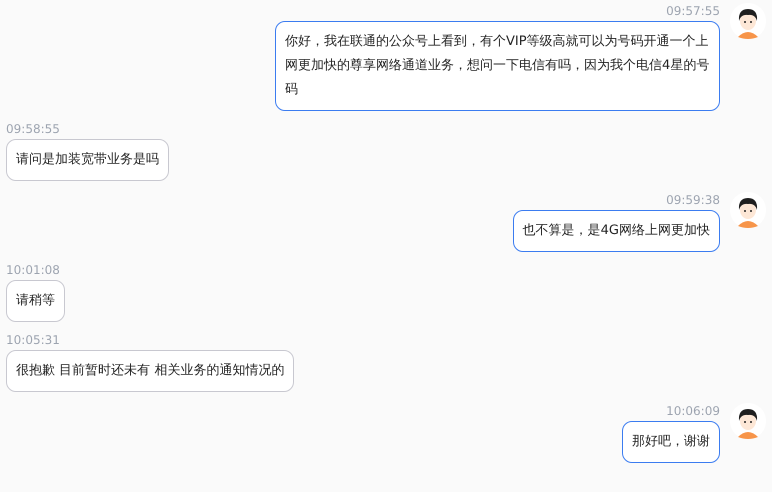 Image resolution: width=772 pixels, height=492 pixels. I want to click on message-time: 10:05:31, so click(33, 340).